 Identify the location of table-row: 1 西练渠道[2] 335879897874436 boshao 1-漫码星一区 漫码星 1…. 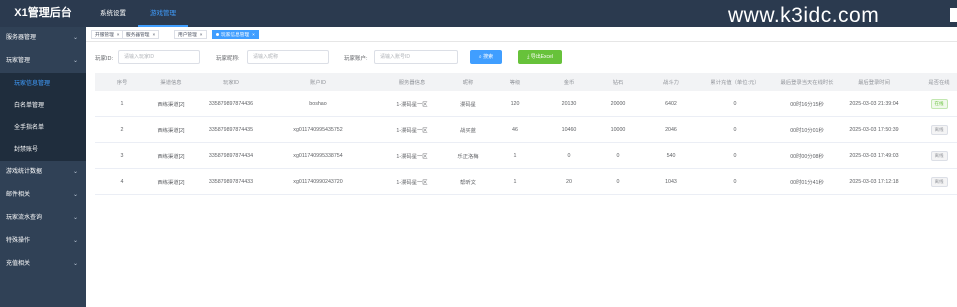
(526, 104).